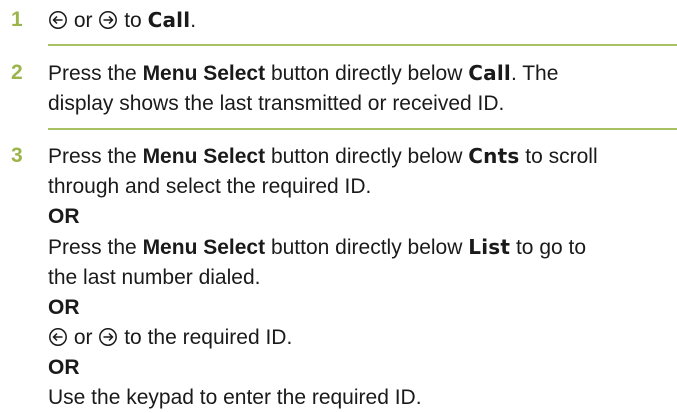 This screenshot has width=677, height=413. What do you see at coordinates (133, 20) in the screenshot?
I see `to-text: to` at bounding box center [133, 20].